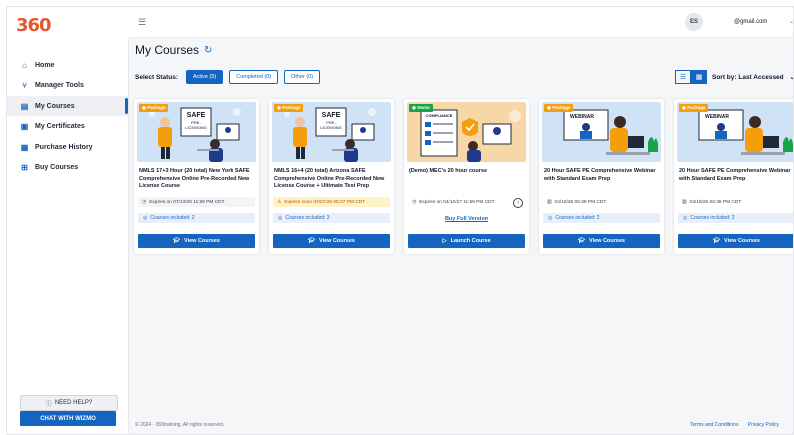 This screenshot has height=435, width=794. I want to click on expiration-info: ◷ Expires on 04/10/27 11:59 PM CDT, so click(466, 202).